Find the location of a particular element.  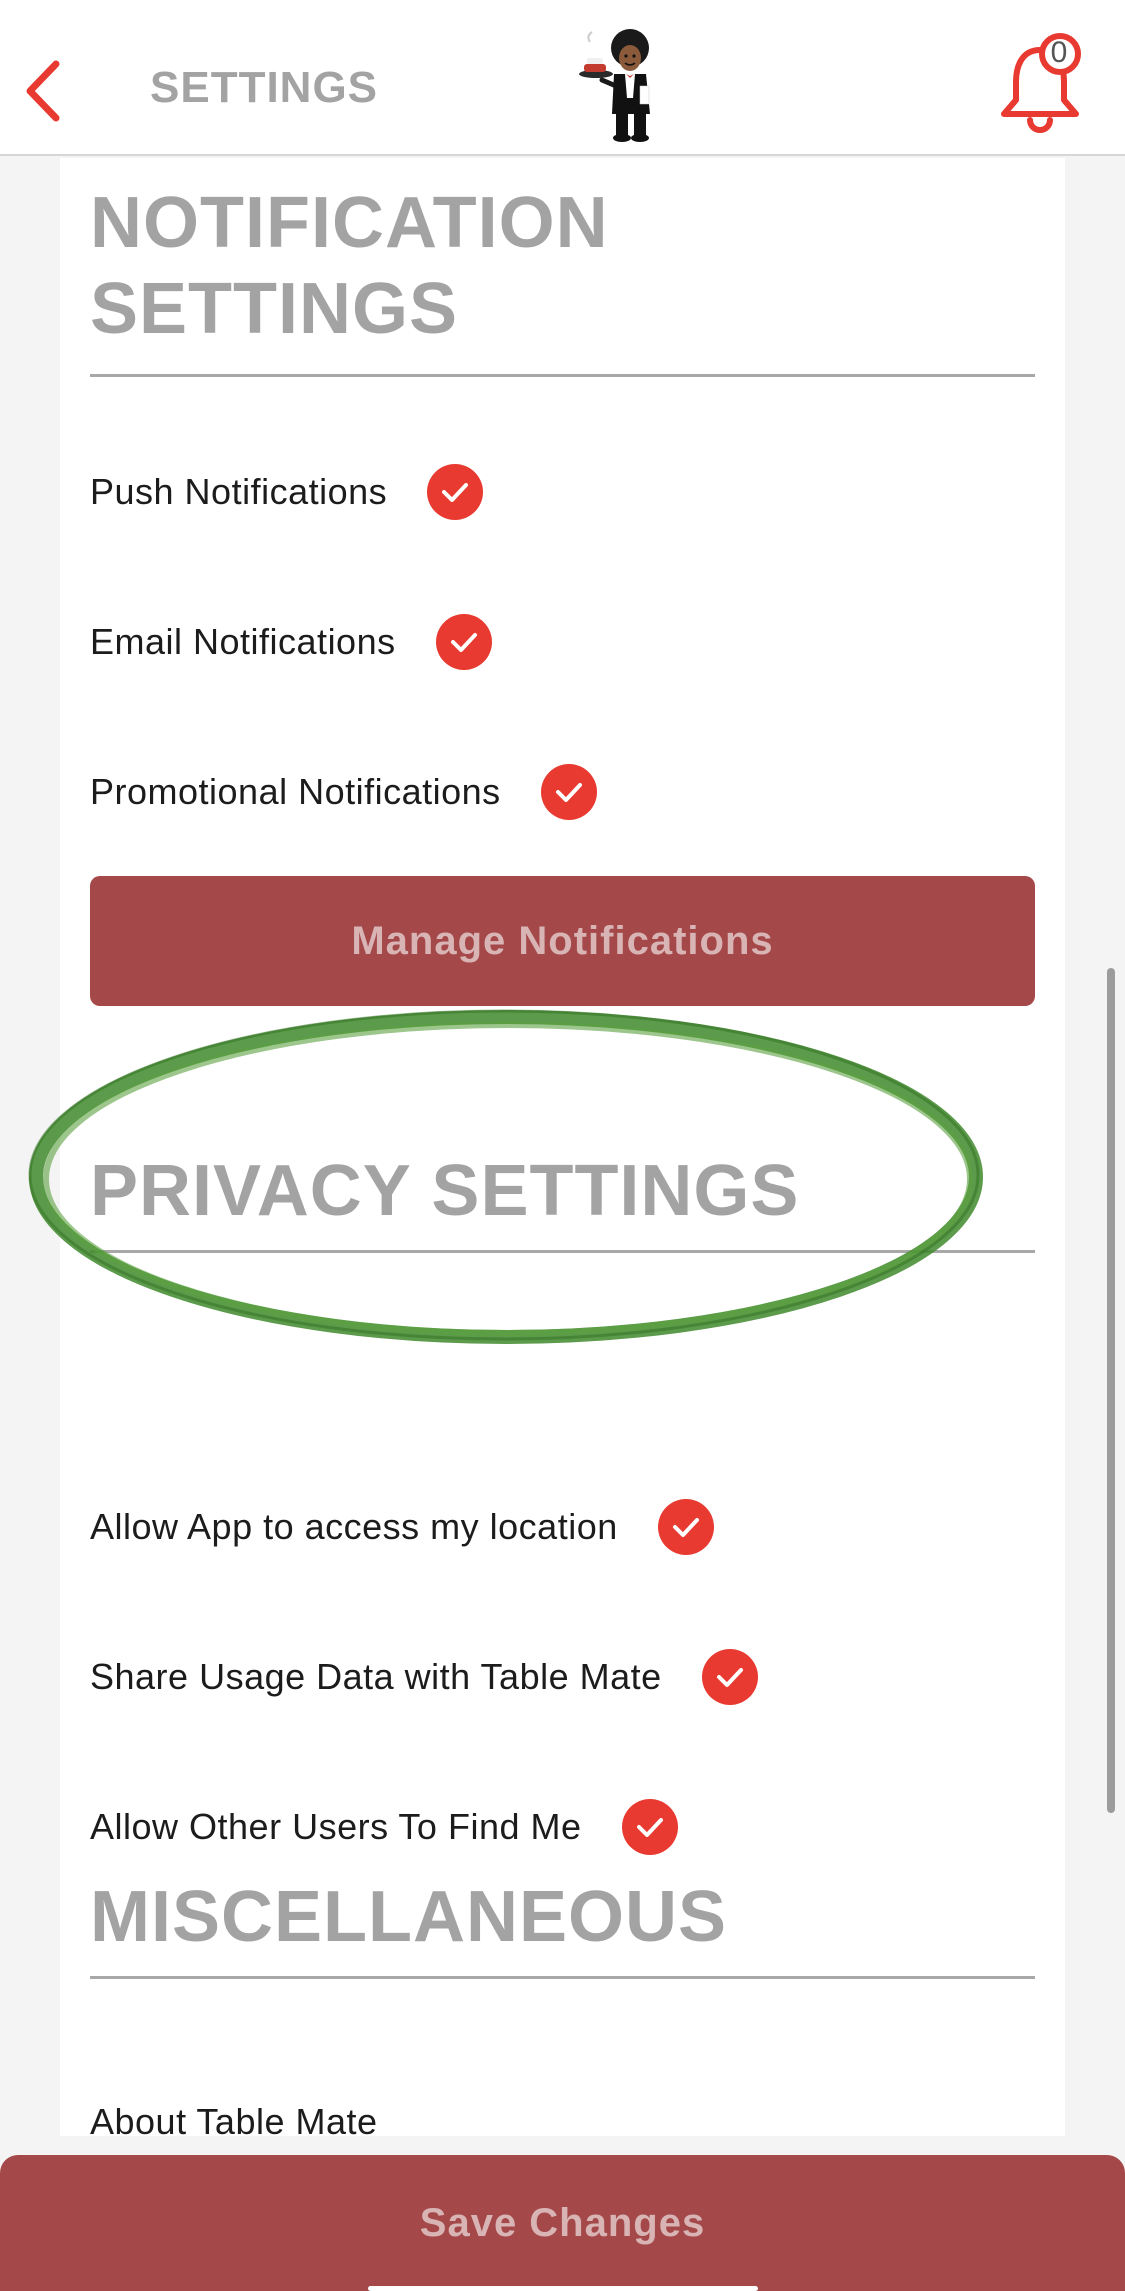

location-access-label: Allow App to access my location is located at coordinates (354, 1526).